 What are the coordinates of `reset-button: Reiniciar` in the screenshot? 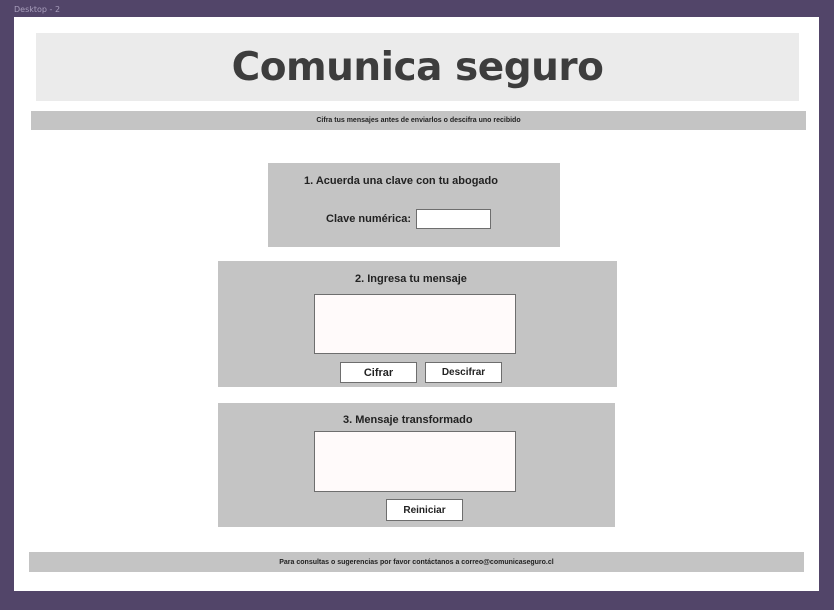 It's located at (424, 510).